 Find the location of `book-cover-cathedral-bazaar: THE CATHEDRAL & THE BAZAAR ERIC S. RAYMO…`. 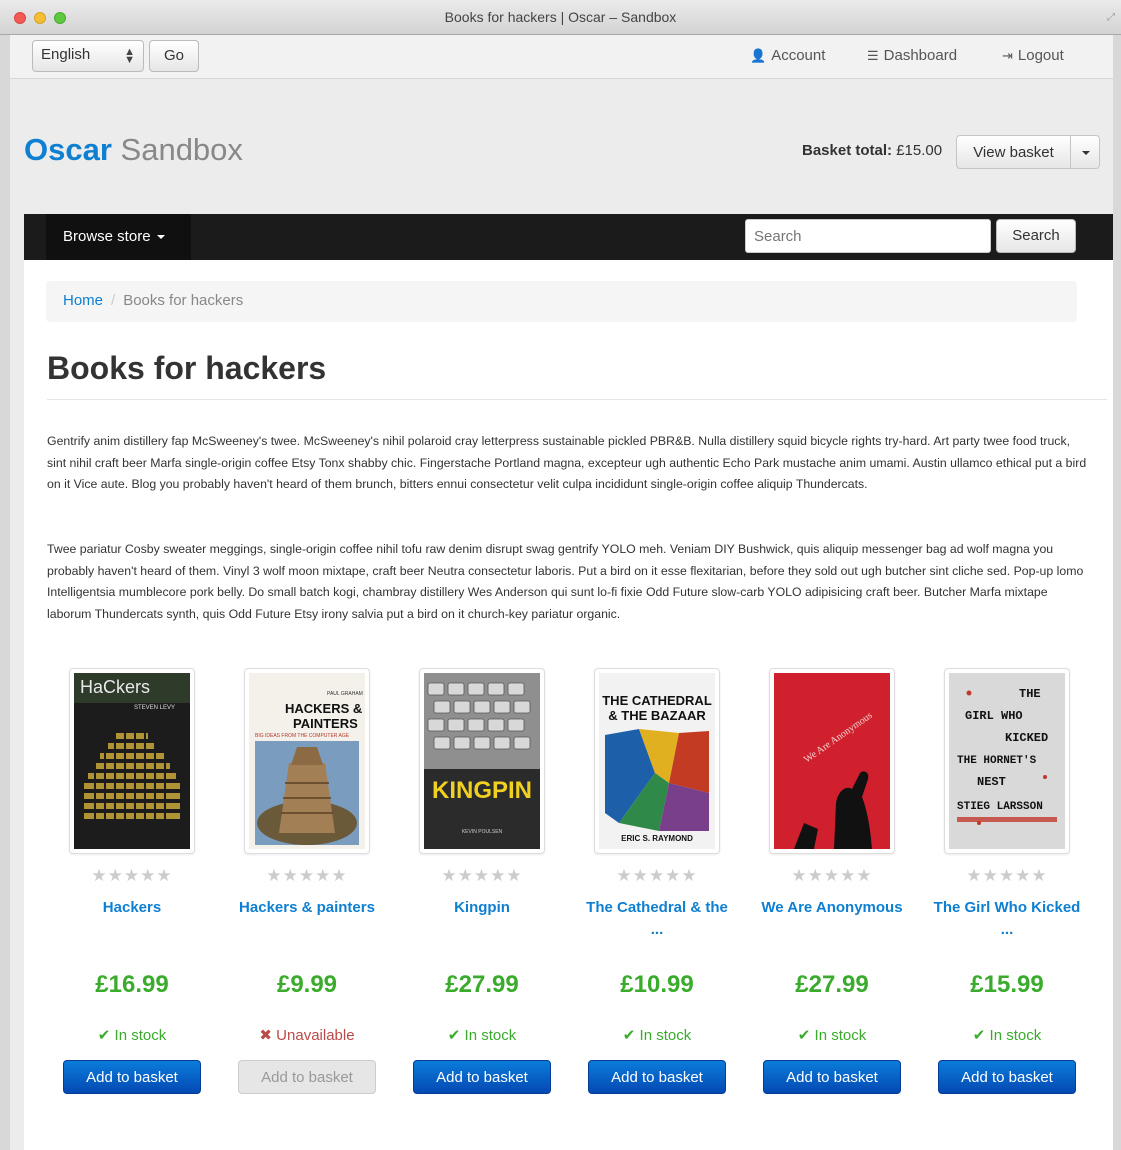

book-cover-cathedral-bazaar: THE CATHEDRAL & THE BAZAAR ERIC S. RAYMO… is located at coordinates (657, 761).